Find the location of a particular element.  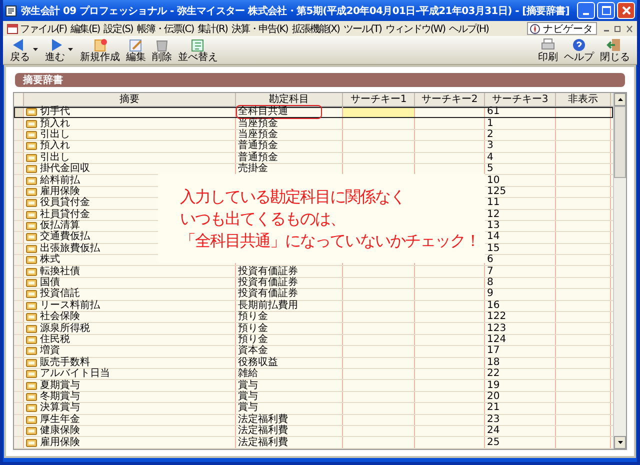

toolbar-button: 削除 is located at coordinates (162, 50).